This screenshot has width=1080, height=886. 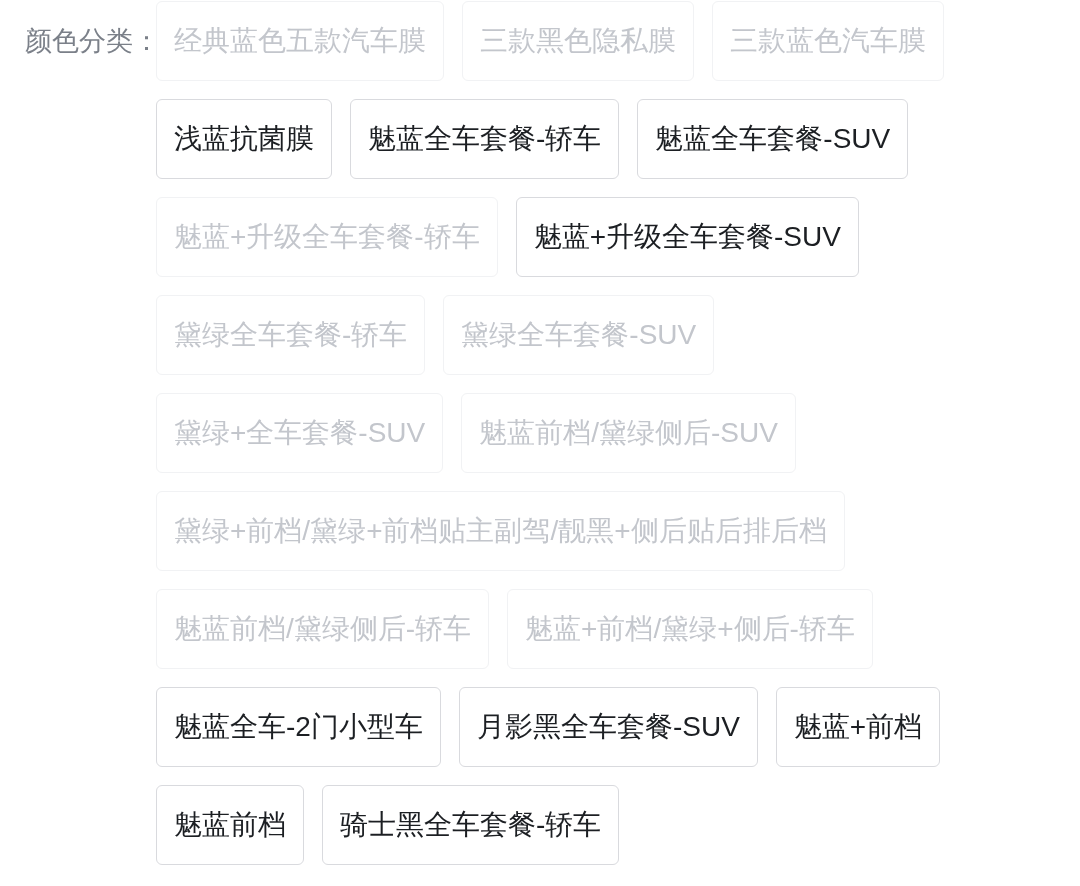 I want to click on field-label: 颜色分类：, so click(x=90, y=41).